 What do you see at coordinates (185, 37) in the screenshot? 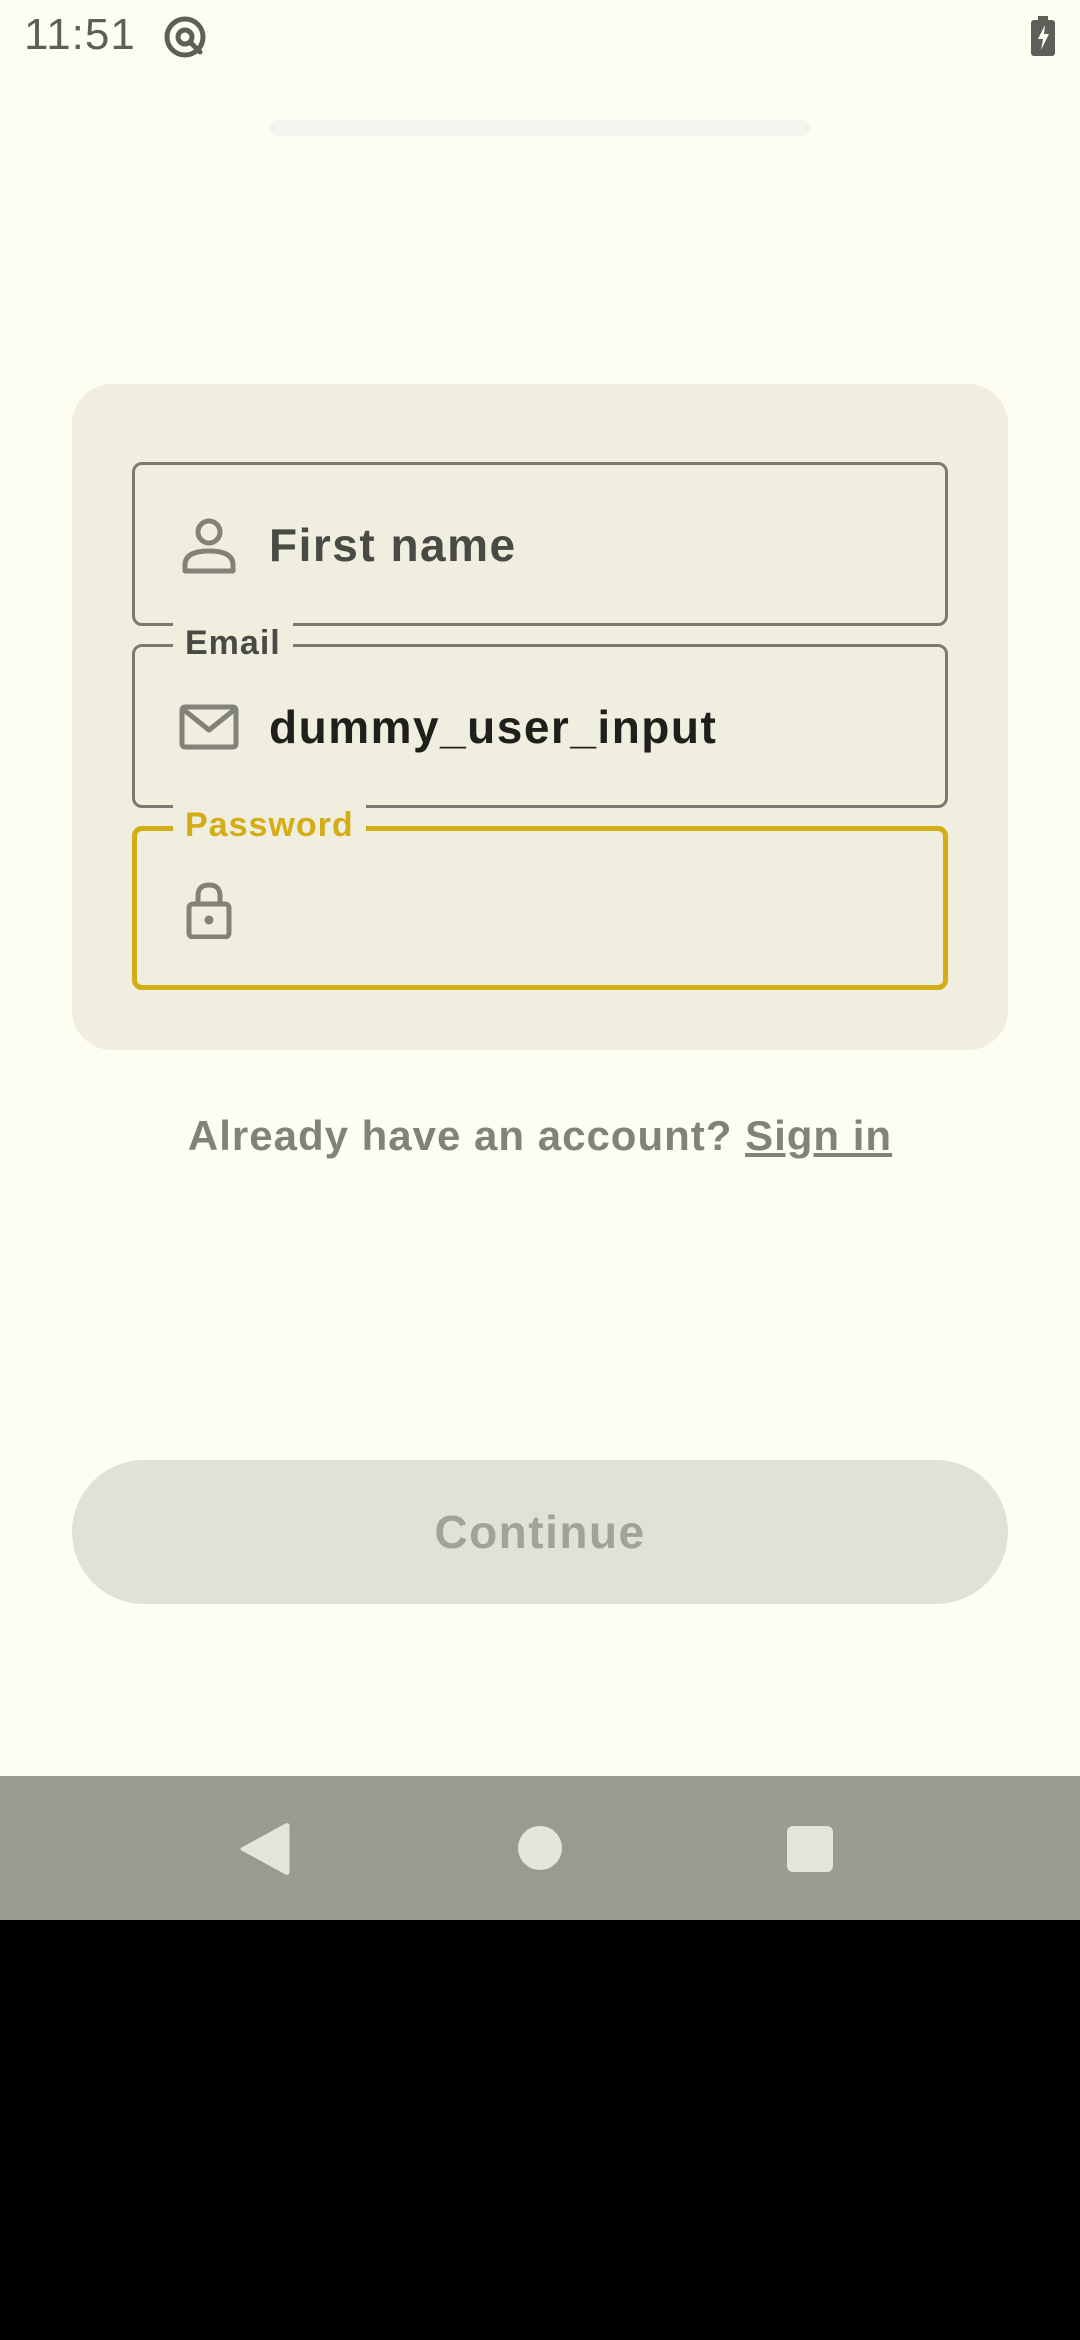
I see `at-sign-icon` at bounding box center [185, 37].